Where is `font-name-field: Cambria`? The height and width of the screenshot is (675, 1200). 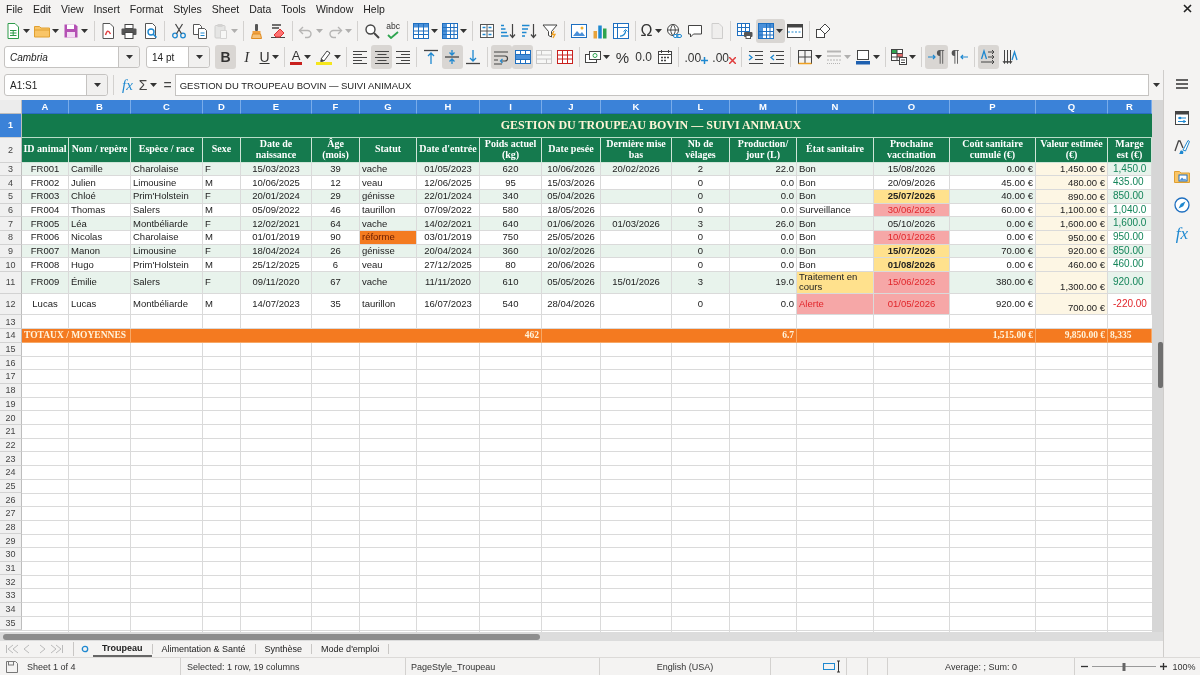
font-name-field: Cambria is located at coordinates (72, 57).